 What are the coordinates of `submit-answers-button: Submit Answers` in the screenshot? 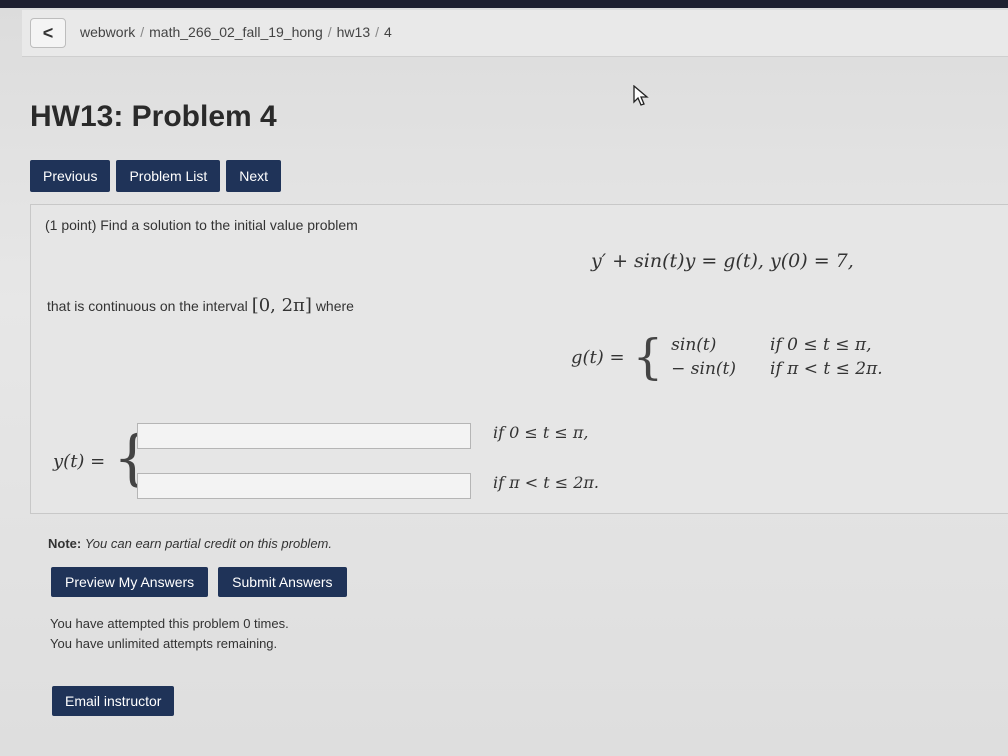 It's located at (282, 582).